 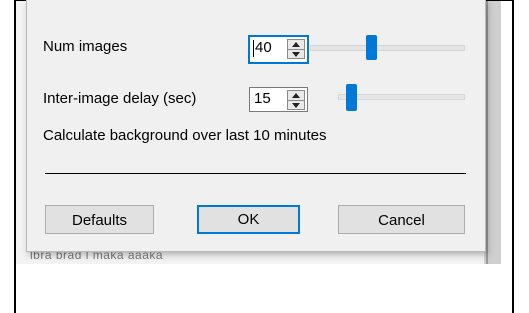 I want to click on delay-increment-button, so click(x=296, y=95).